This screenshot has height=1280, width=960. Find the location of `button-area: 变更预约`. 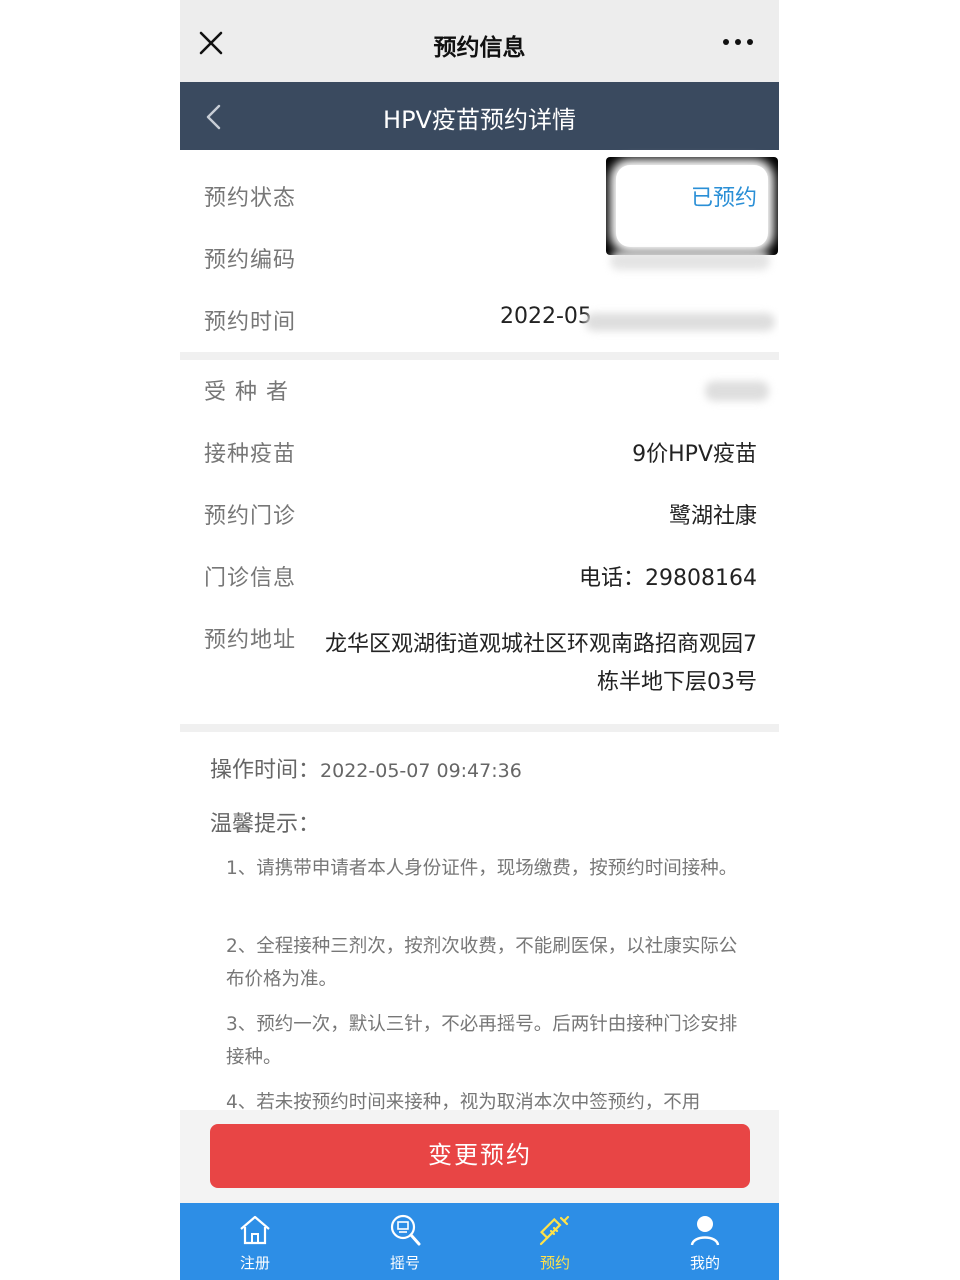

button-area: 变更预约 is located at coordinates (479, 1156).